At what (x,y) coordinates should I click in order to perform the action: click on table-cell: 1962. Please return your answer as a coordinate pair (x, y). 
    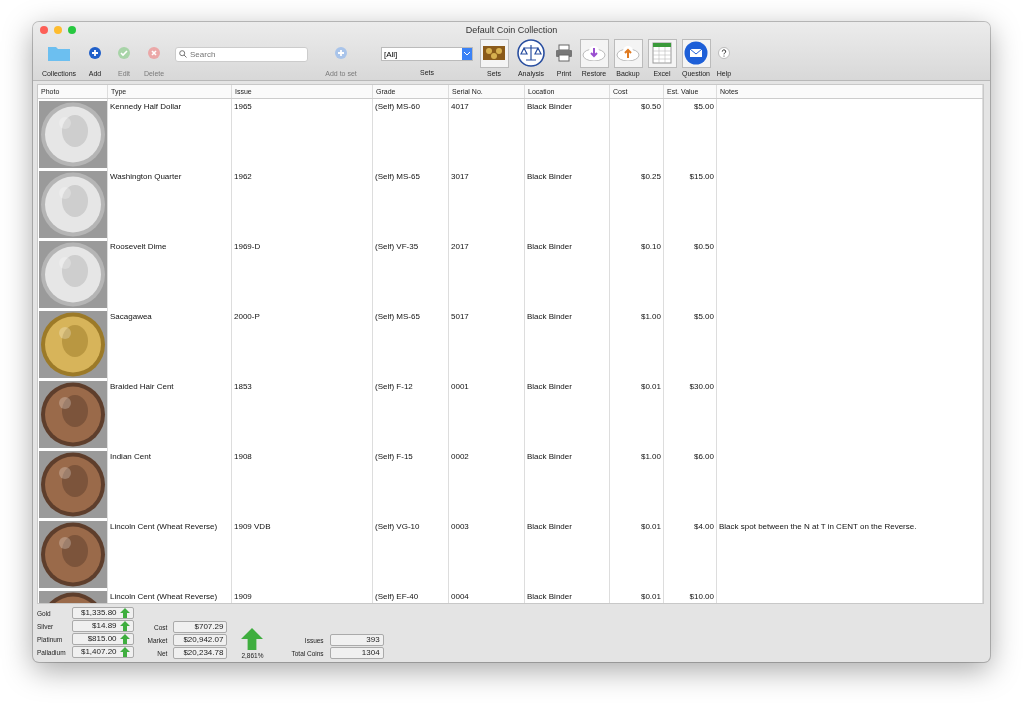
    Looking at the image, I should click on (302, 204).